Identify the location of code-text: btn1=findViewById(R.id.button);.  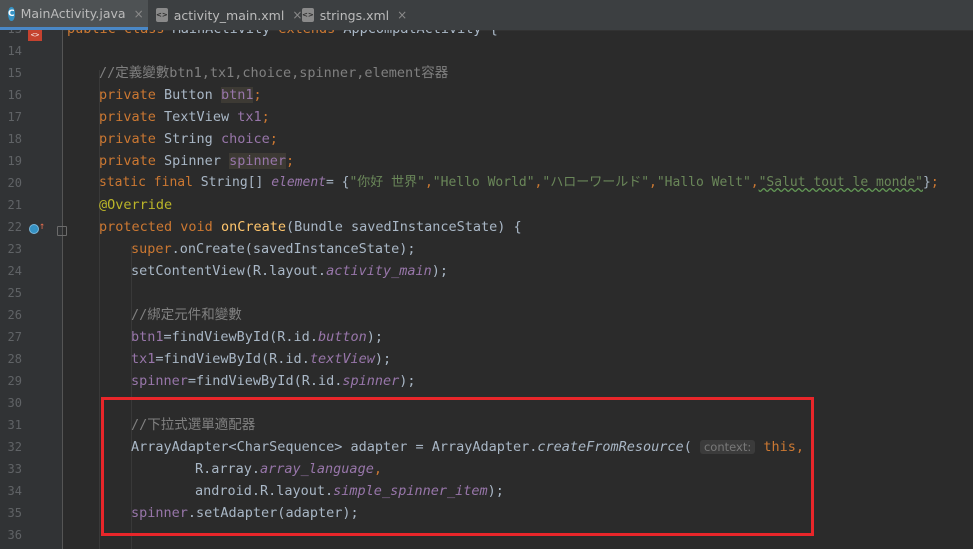
(257, 337).